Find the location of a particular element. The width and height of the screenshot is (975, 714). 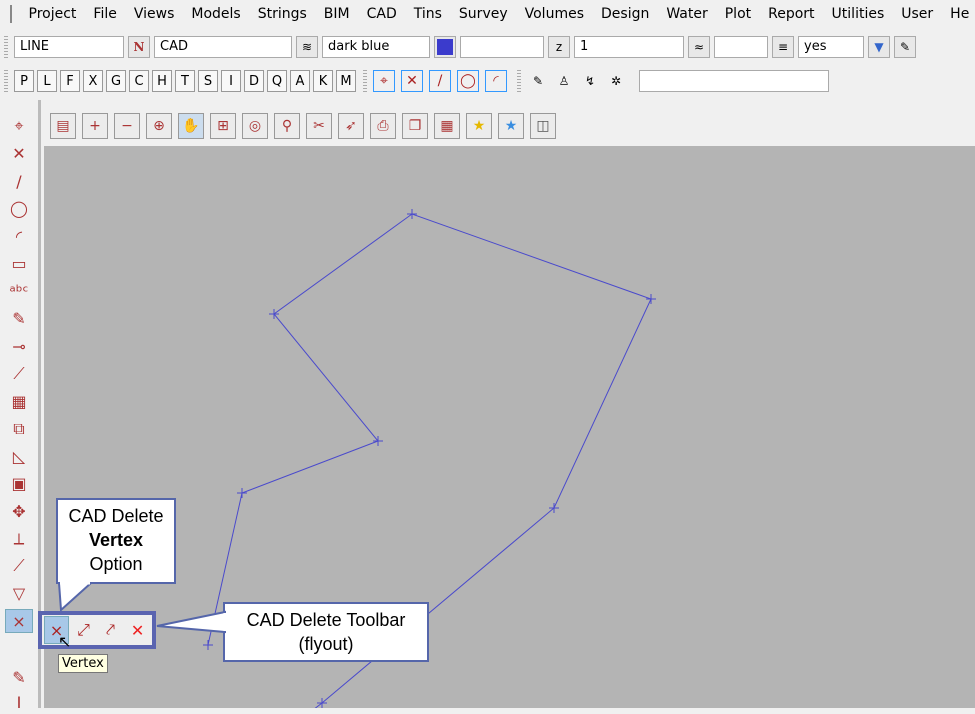

menu-models: Models is located at coordinates (216, 14).